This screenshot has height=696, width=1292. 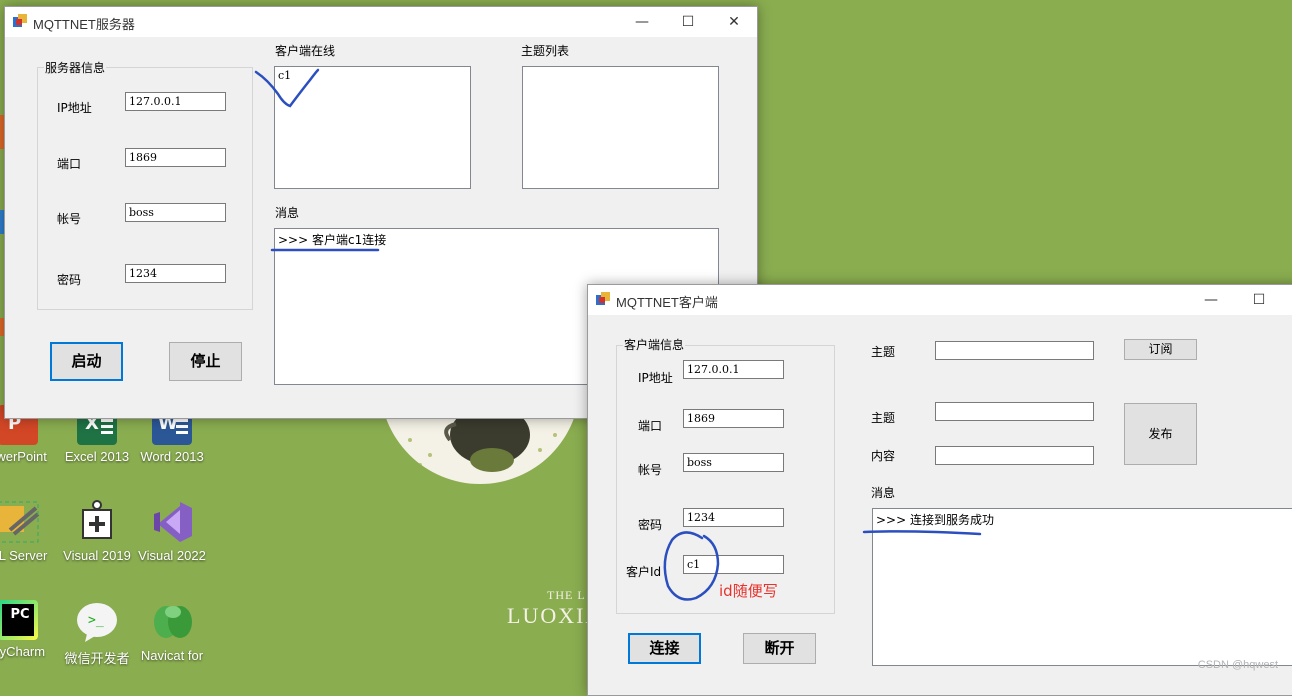 I want to click on server-titlebar: MQTTNET服务器 — ☐ ✕, so click(x=381, y=22).